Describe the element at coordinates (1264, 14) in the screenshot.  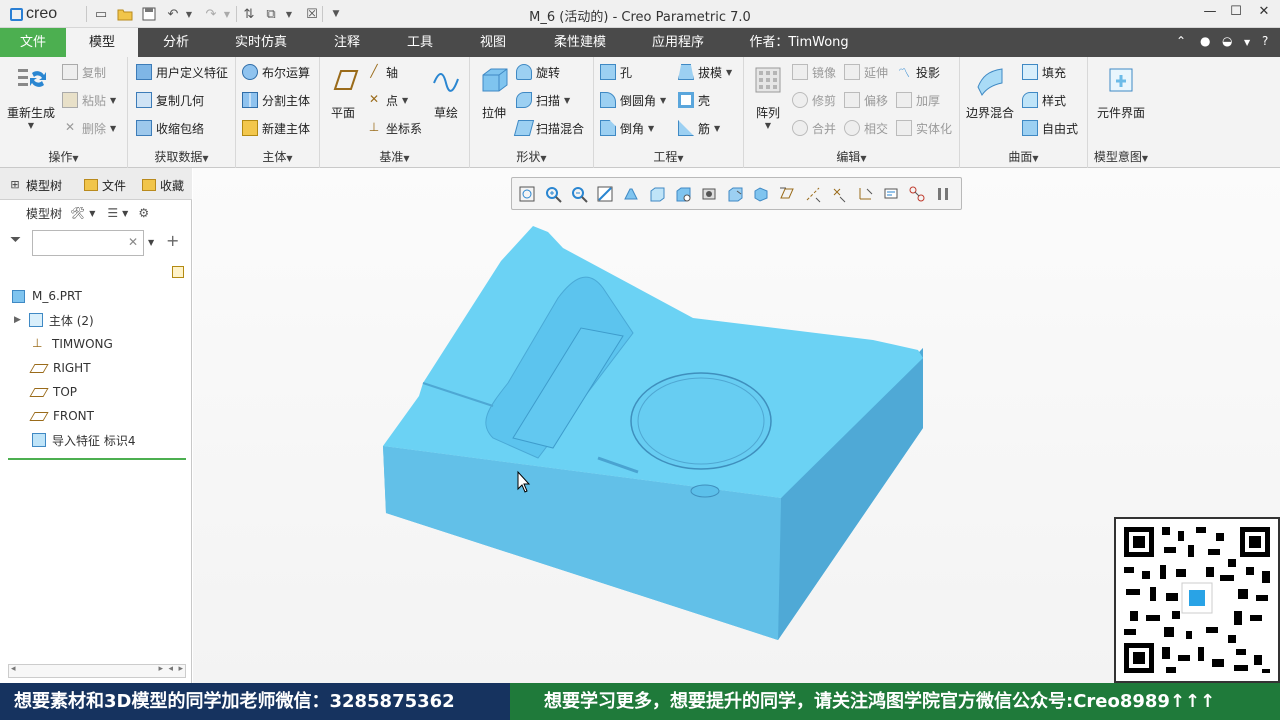
I see `close-icon: ✕` at that location.